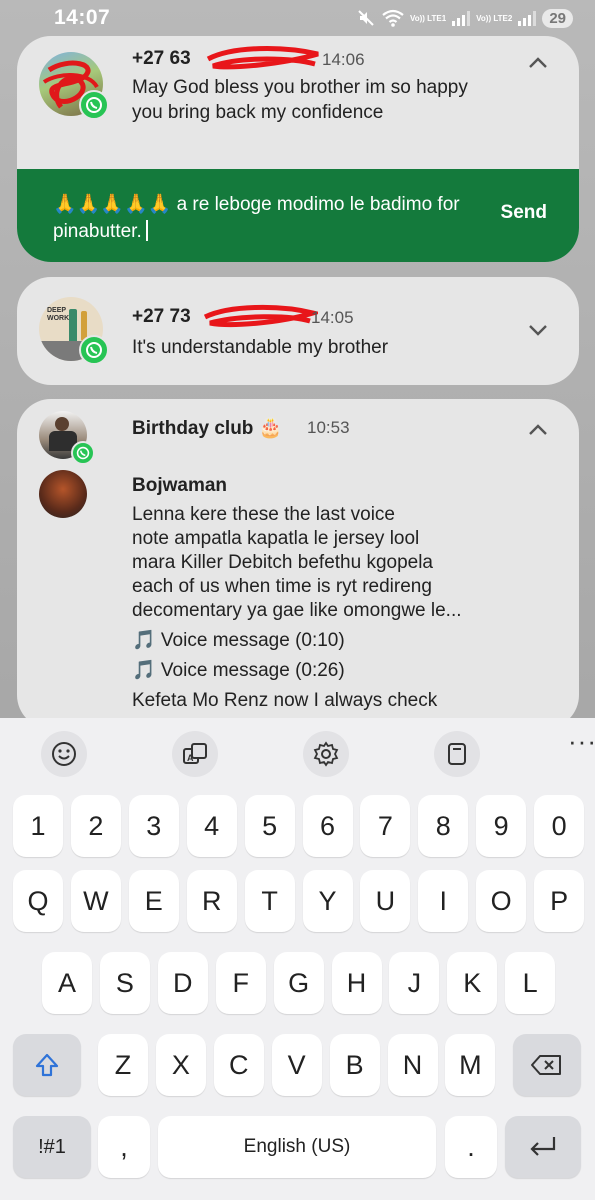 The width and height of the screenshot is (595, 1200). What do you see at coordinates (328, 427) in the screenshot?
I see `notification-time: 10:53` at bounding box center [328, 427].